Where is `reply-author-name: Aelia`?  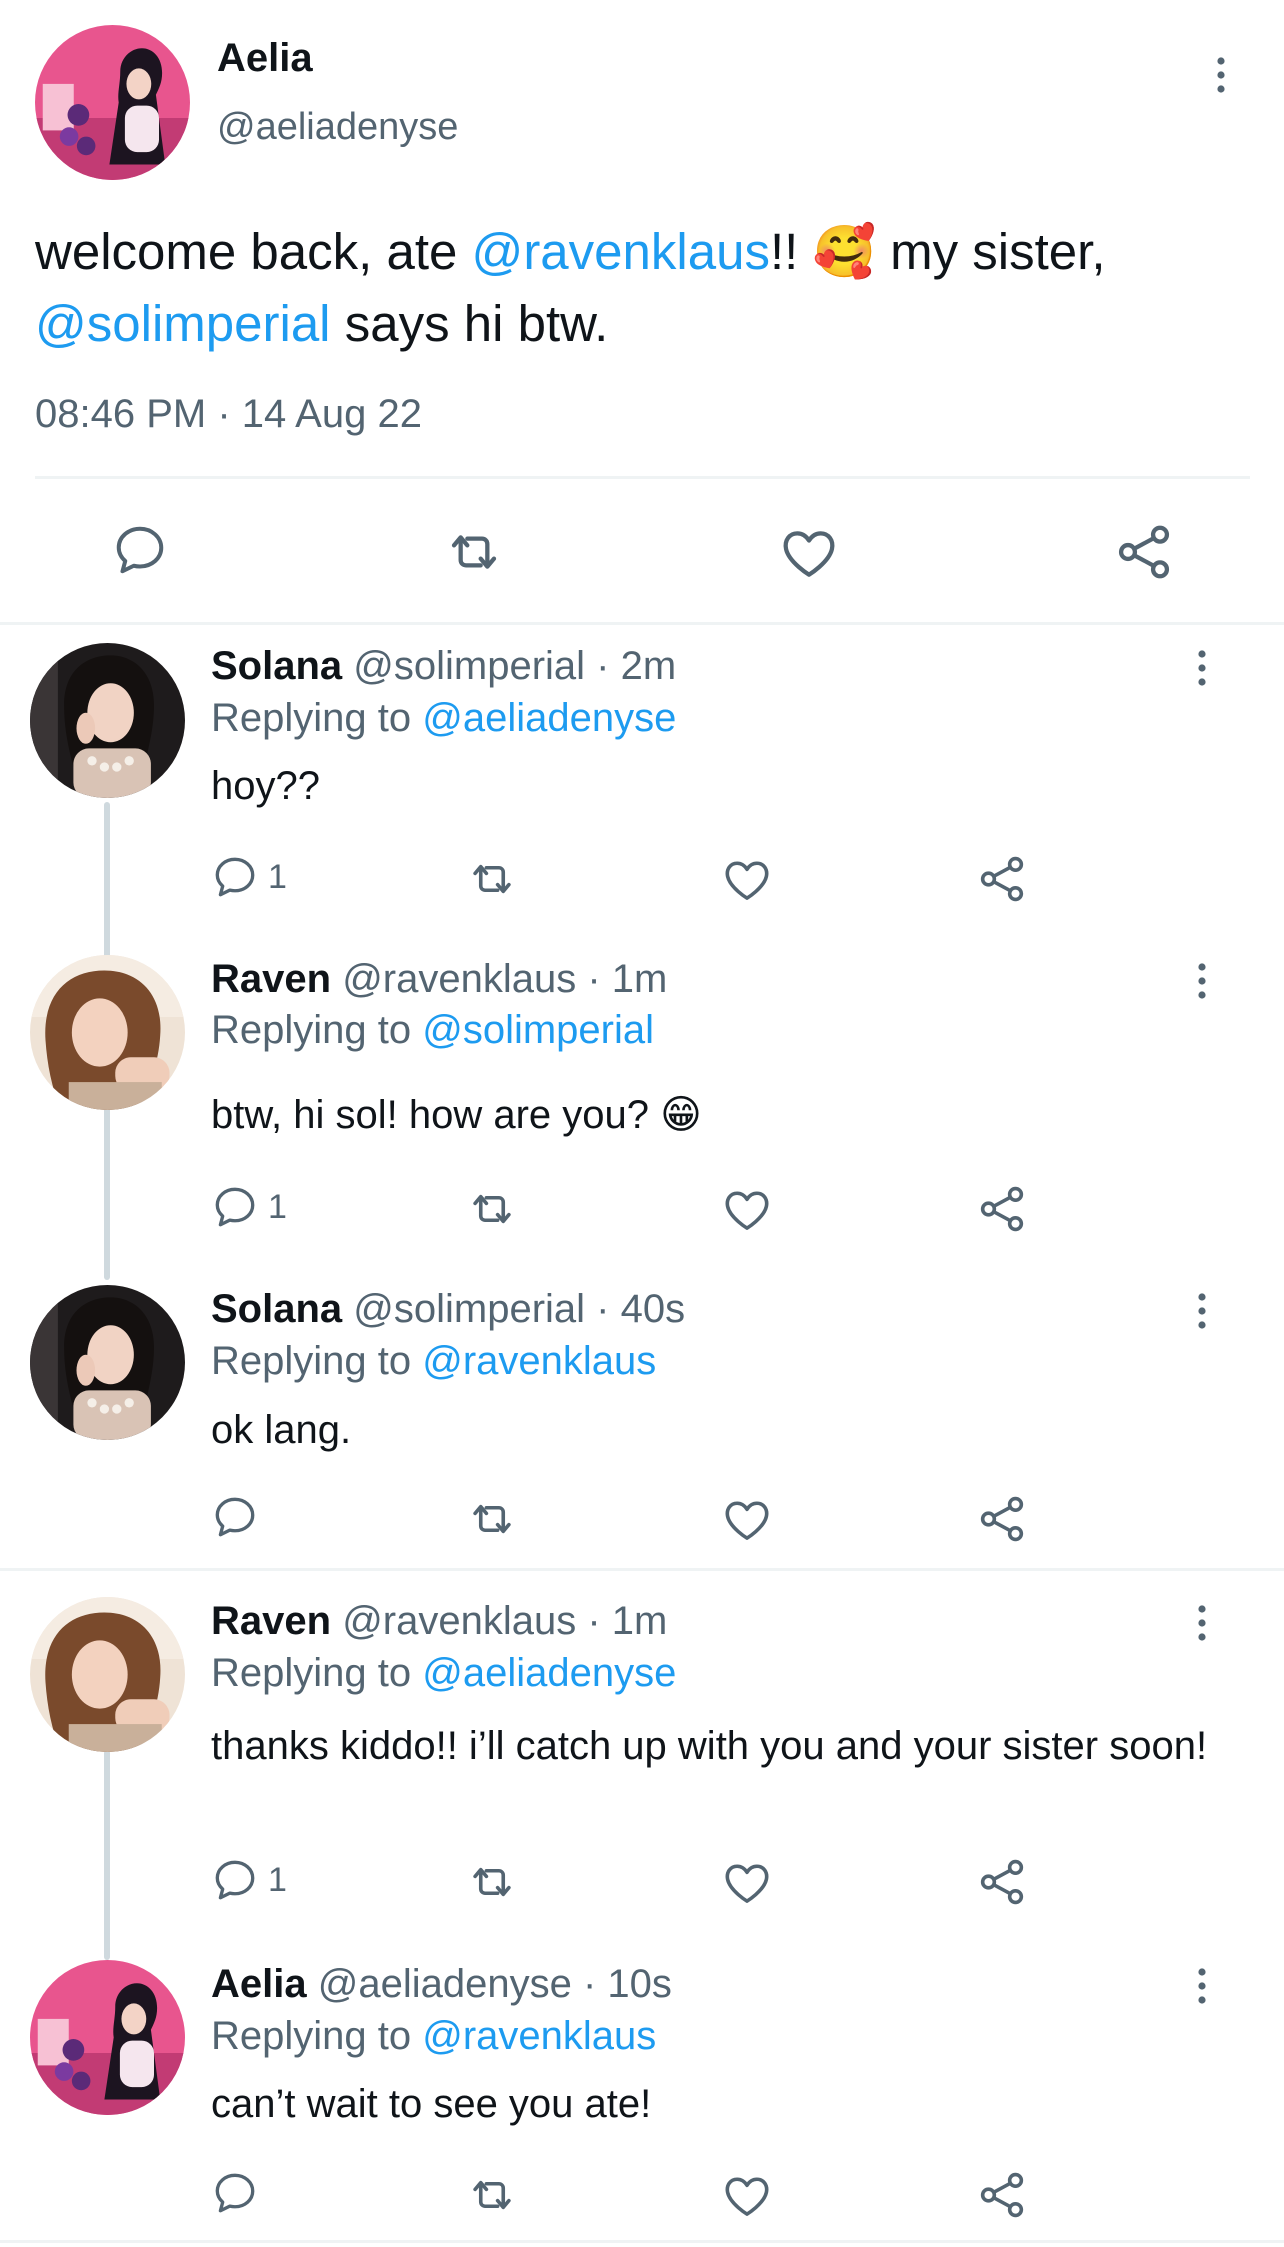
reply-author-name: Aelia is located at coordinates (259, 1984).